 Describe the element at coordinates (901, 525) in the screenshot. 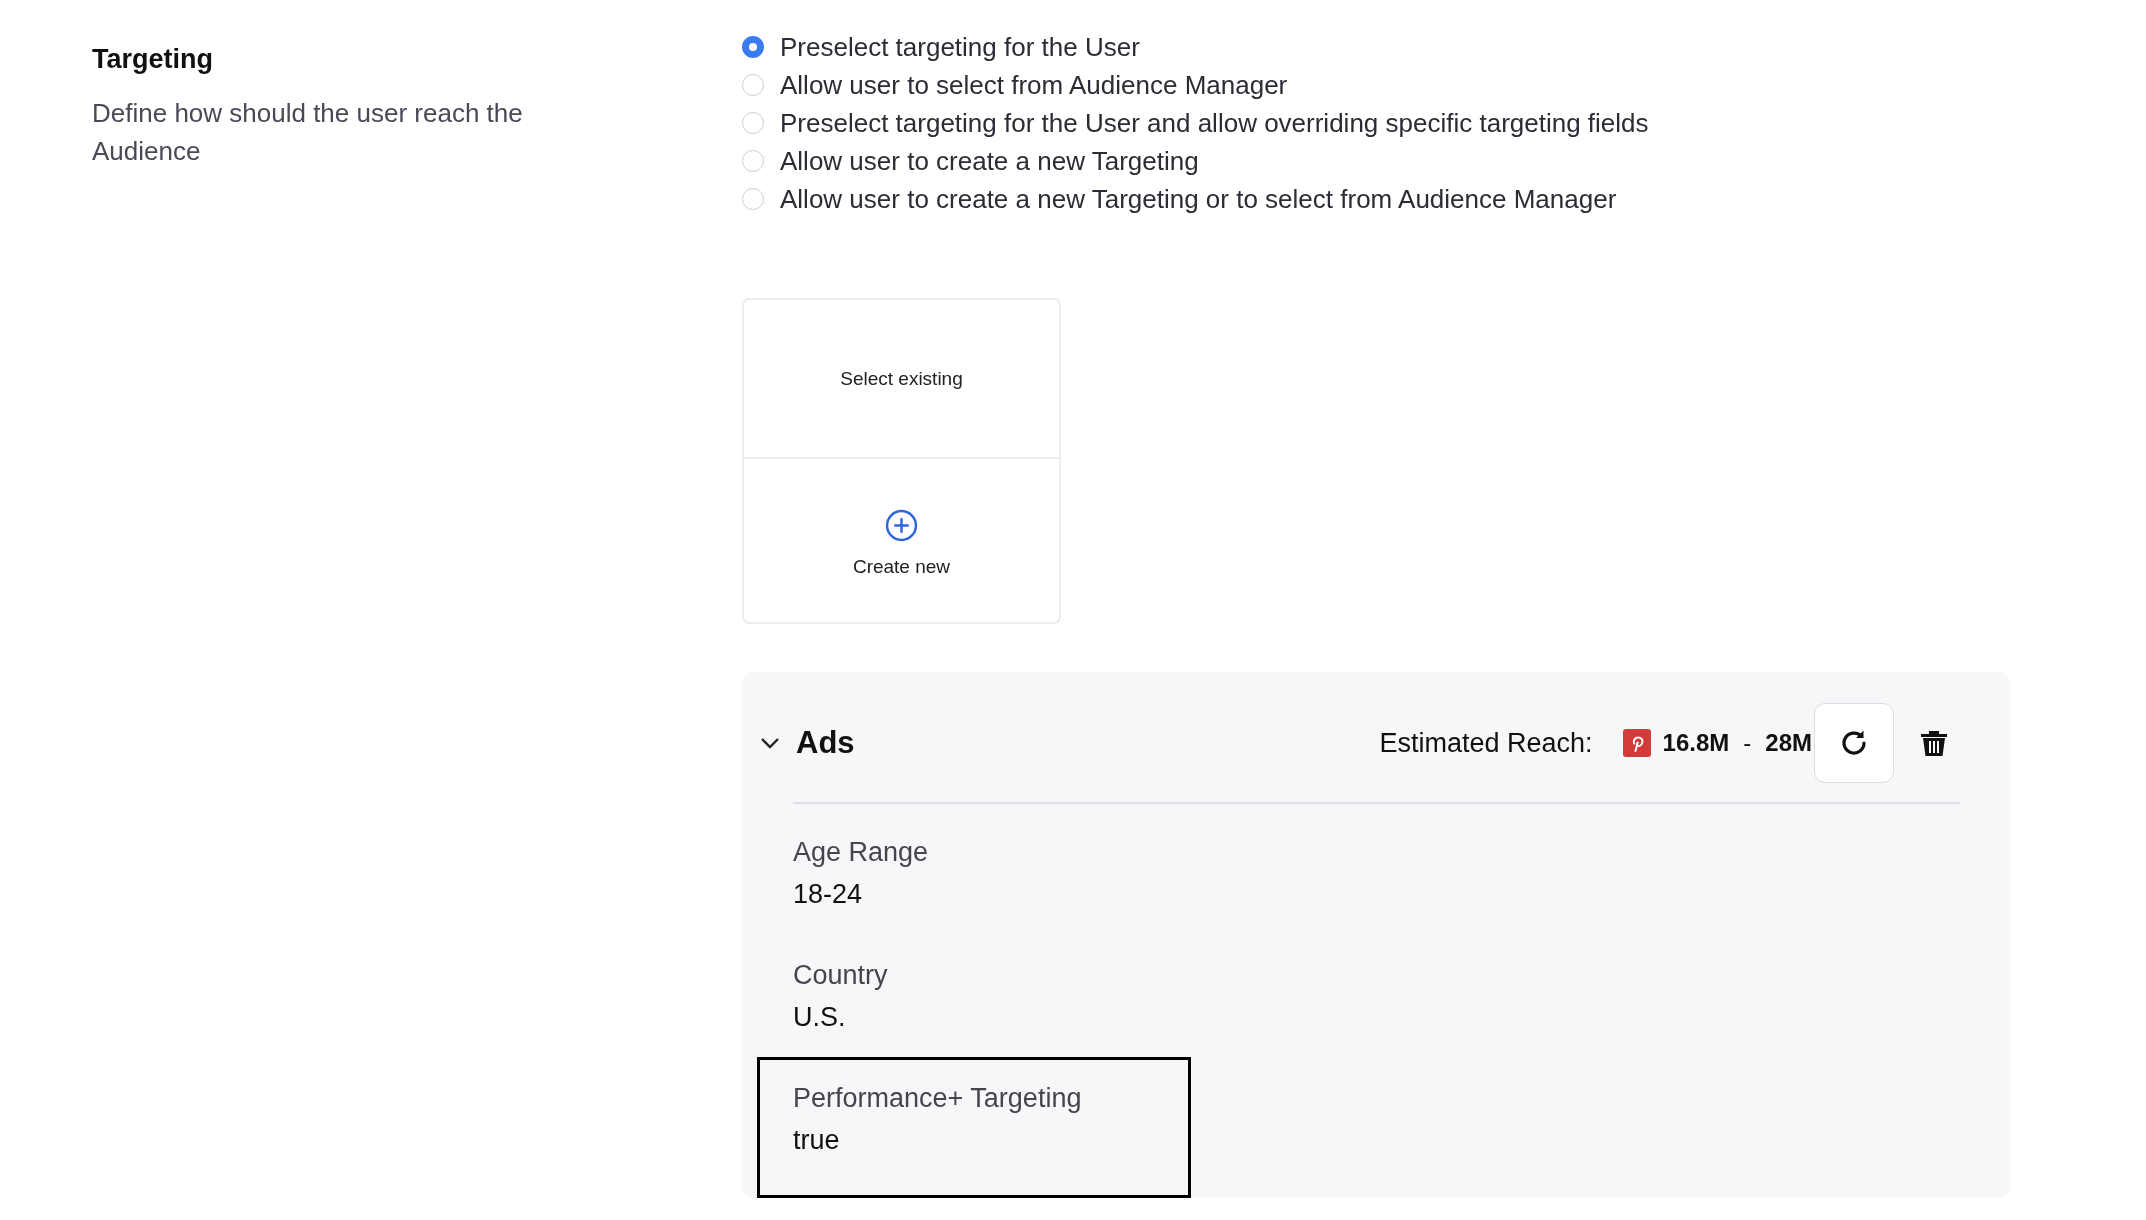

I see `plus-circle-icon` at that location.